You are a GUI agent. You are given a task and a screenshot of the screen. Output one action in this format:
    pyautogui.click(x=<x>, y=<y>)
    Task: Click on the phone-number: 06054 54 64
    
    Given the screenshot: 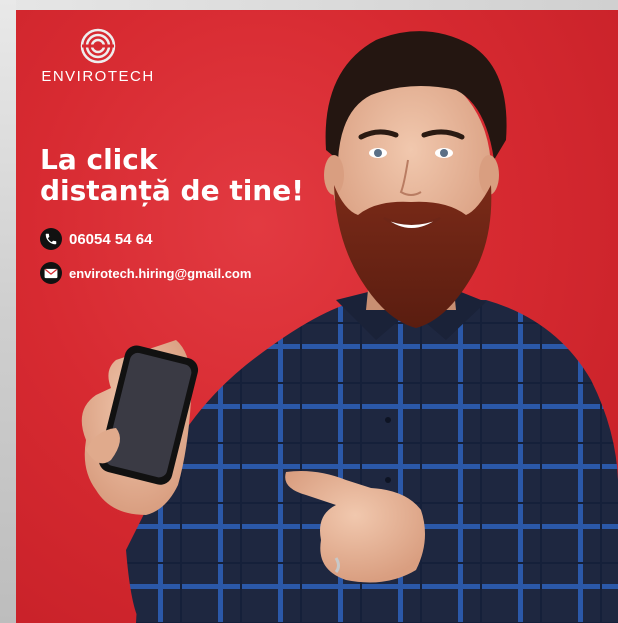 What is the action you would take?
    pyautogui.click(x=111, y=239)
    